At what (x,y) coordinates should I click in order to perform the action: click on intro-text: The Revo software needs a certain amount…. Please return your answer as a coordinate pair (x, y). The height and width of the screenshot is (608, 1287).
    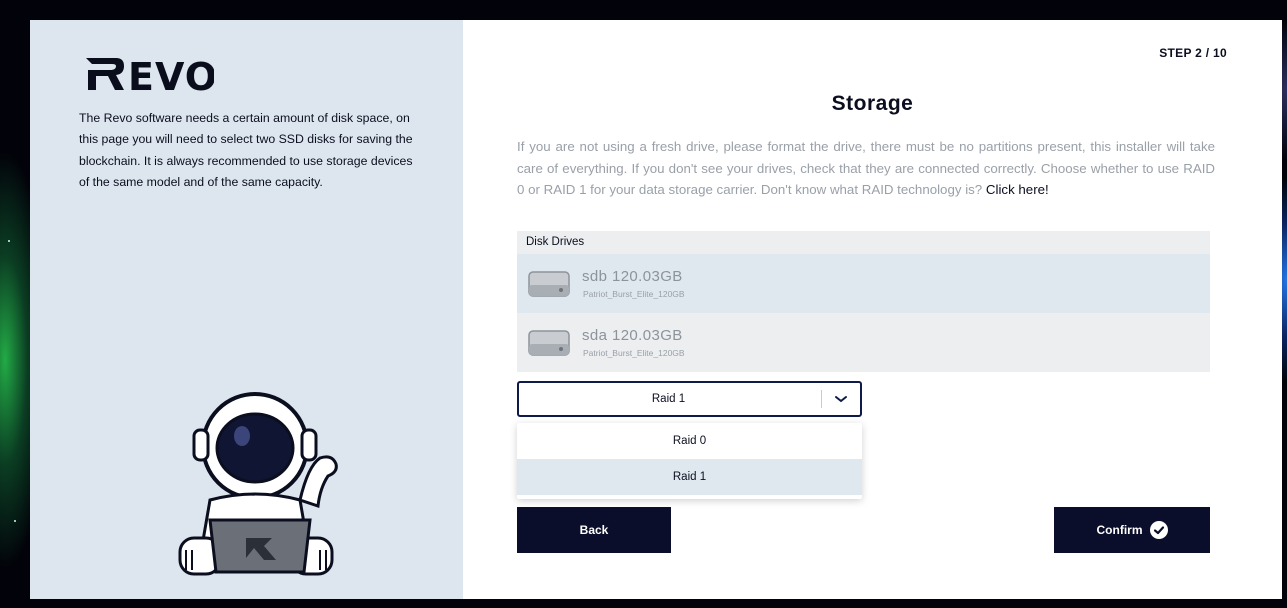
    Looking at the image, I should click on (246, 150).